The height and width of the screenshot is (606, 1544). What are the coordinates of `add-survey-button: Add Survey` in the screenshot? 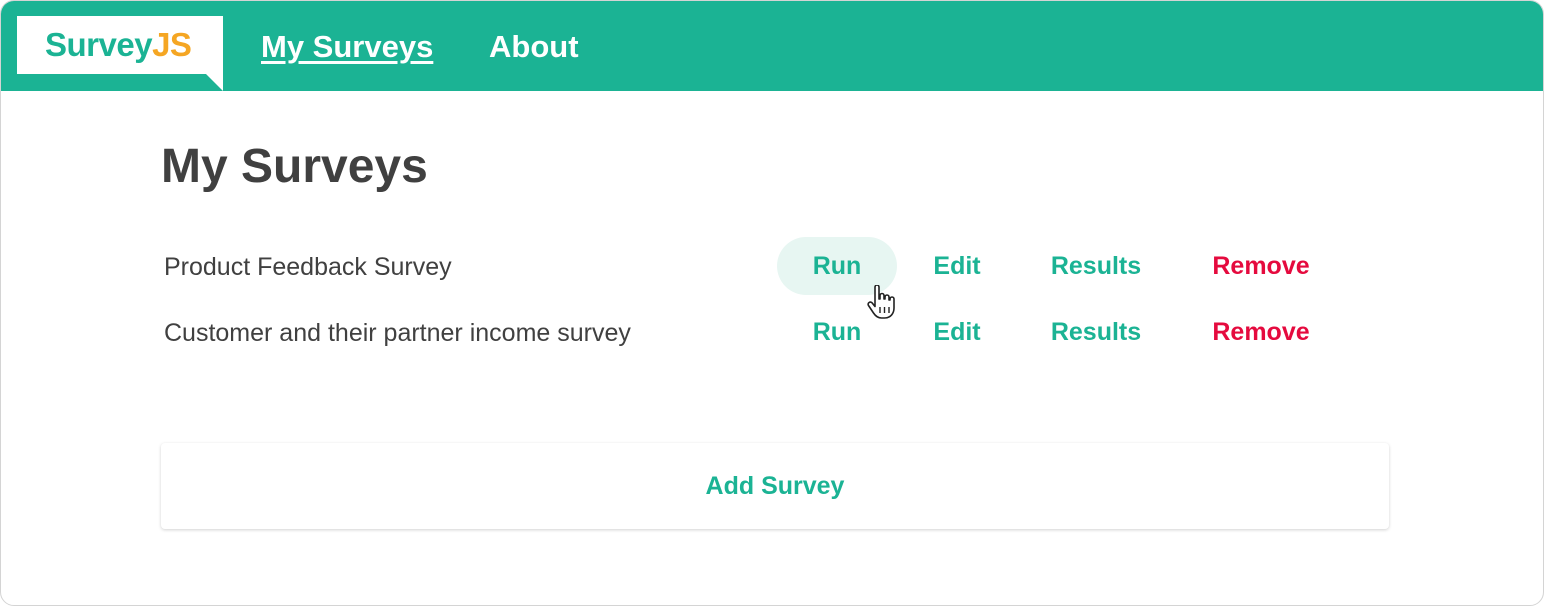 It's located at (775, 486).